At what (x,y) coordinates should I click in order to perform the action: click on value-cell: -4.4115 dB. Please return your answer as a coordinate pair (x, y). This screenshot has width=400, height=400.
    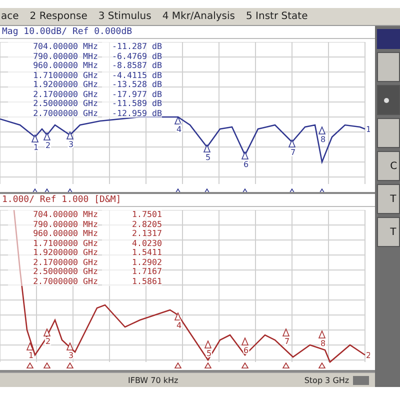
    Looking at the image, I should click on (132, 75).